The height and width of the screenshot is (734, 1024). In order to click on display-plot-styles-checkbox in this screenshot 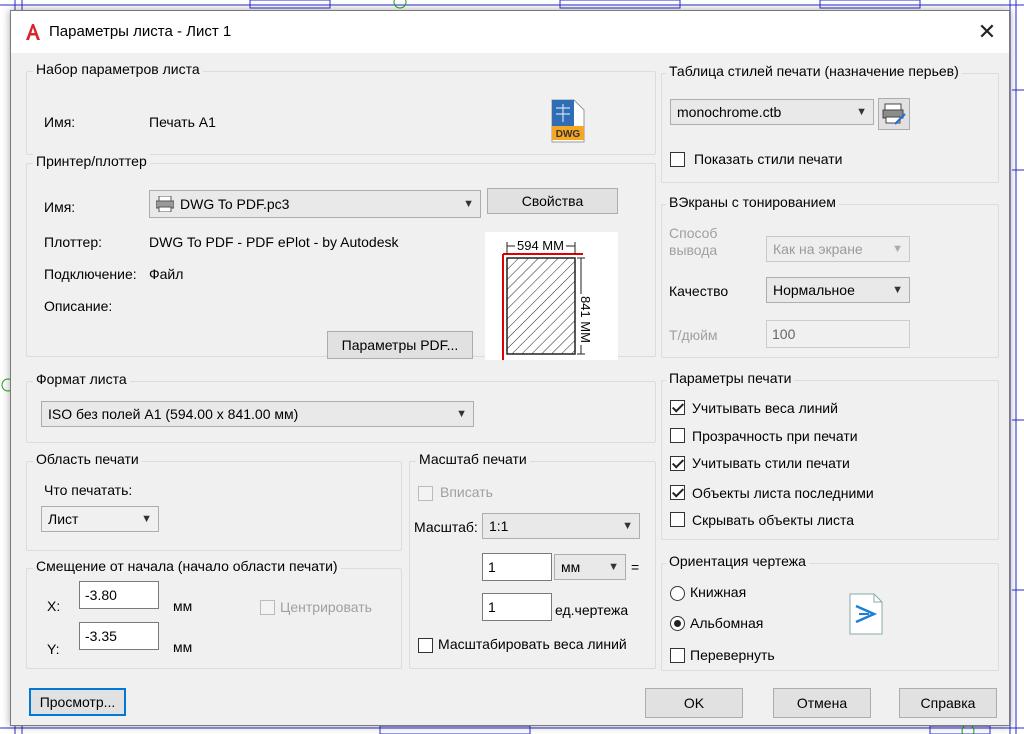, I will do `click(677, 159)`.